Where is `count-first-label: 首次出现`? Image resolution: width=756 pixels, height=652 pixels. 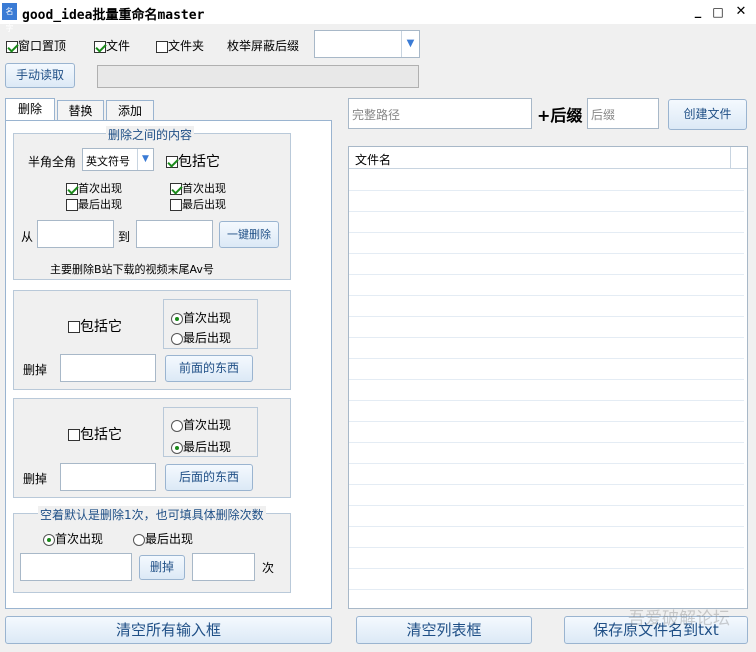
count-first-label: 首次出现 is located at coordinates (79, 539).